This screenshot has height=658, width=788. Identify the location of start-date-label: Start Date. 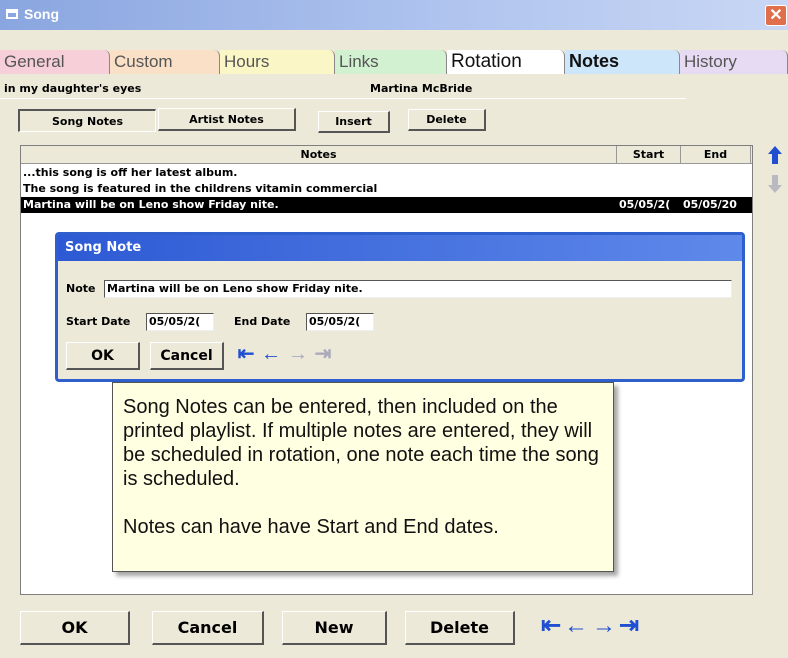
(98, 321).